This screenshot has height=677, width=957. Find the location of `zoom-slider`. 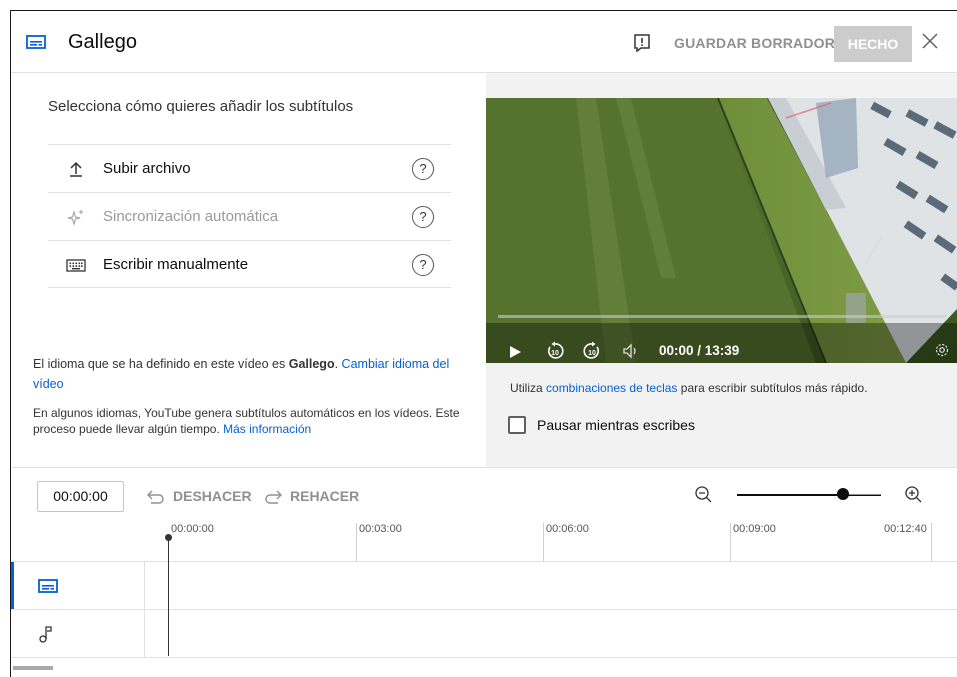

zoom-slider is located at coordinates (809, 495).